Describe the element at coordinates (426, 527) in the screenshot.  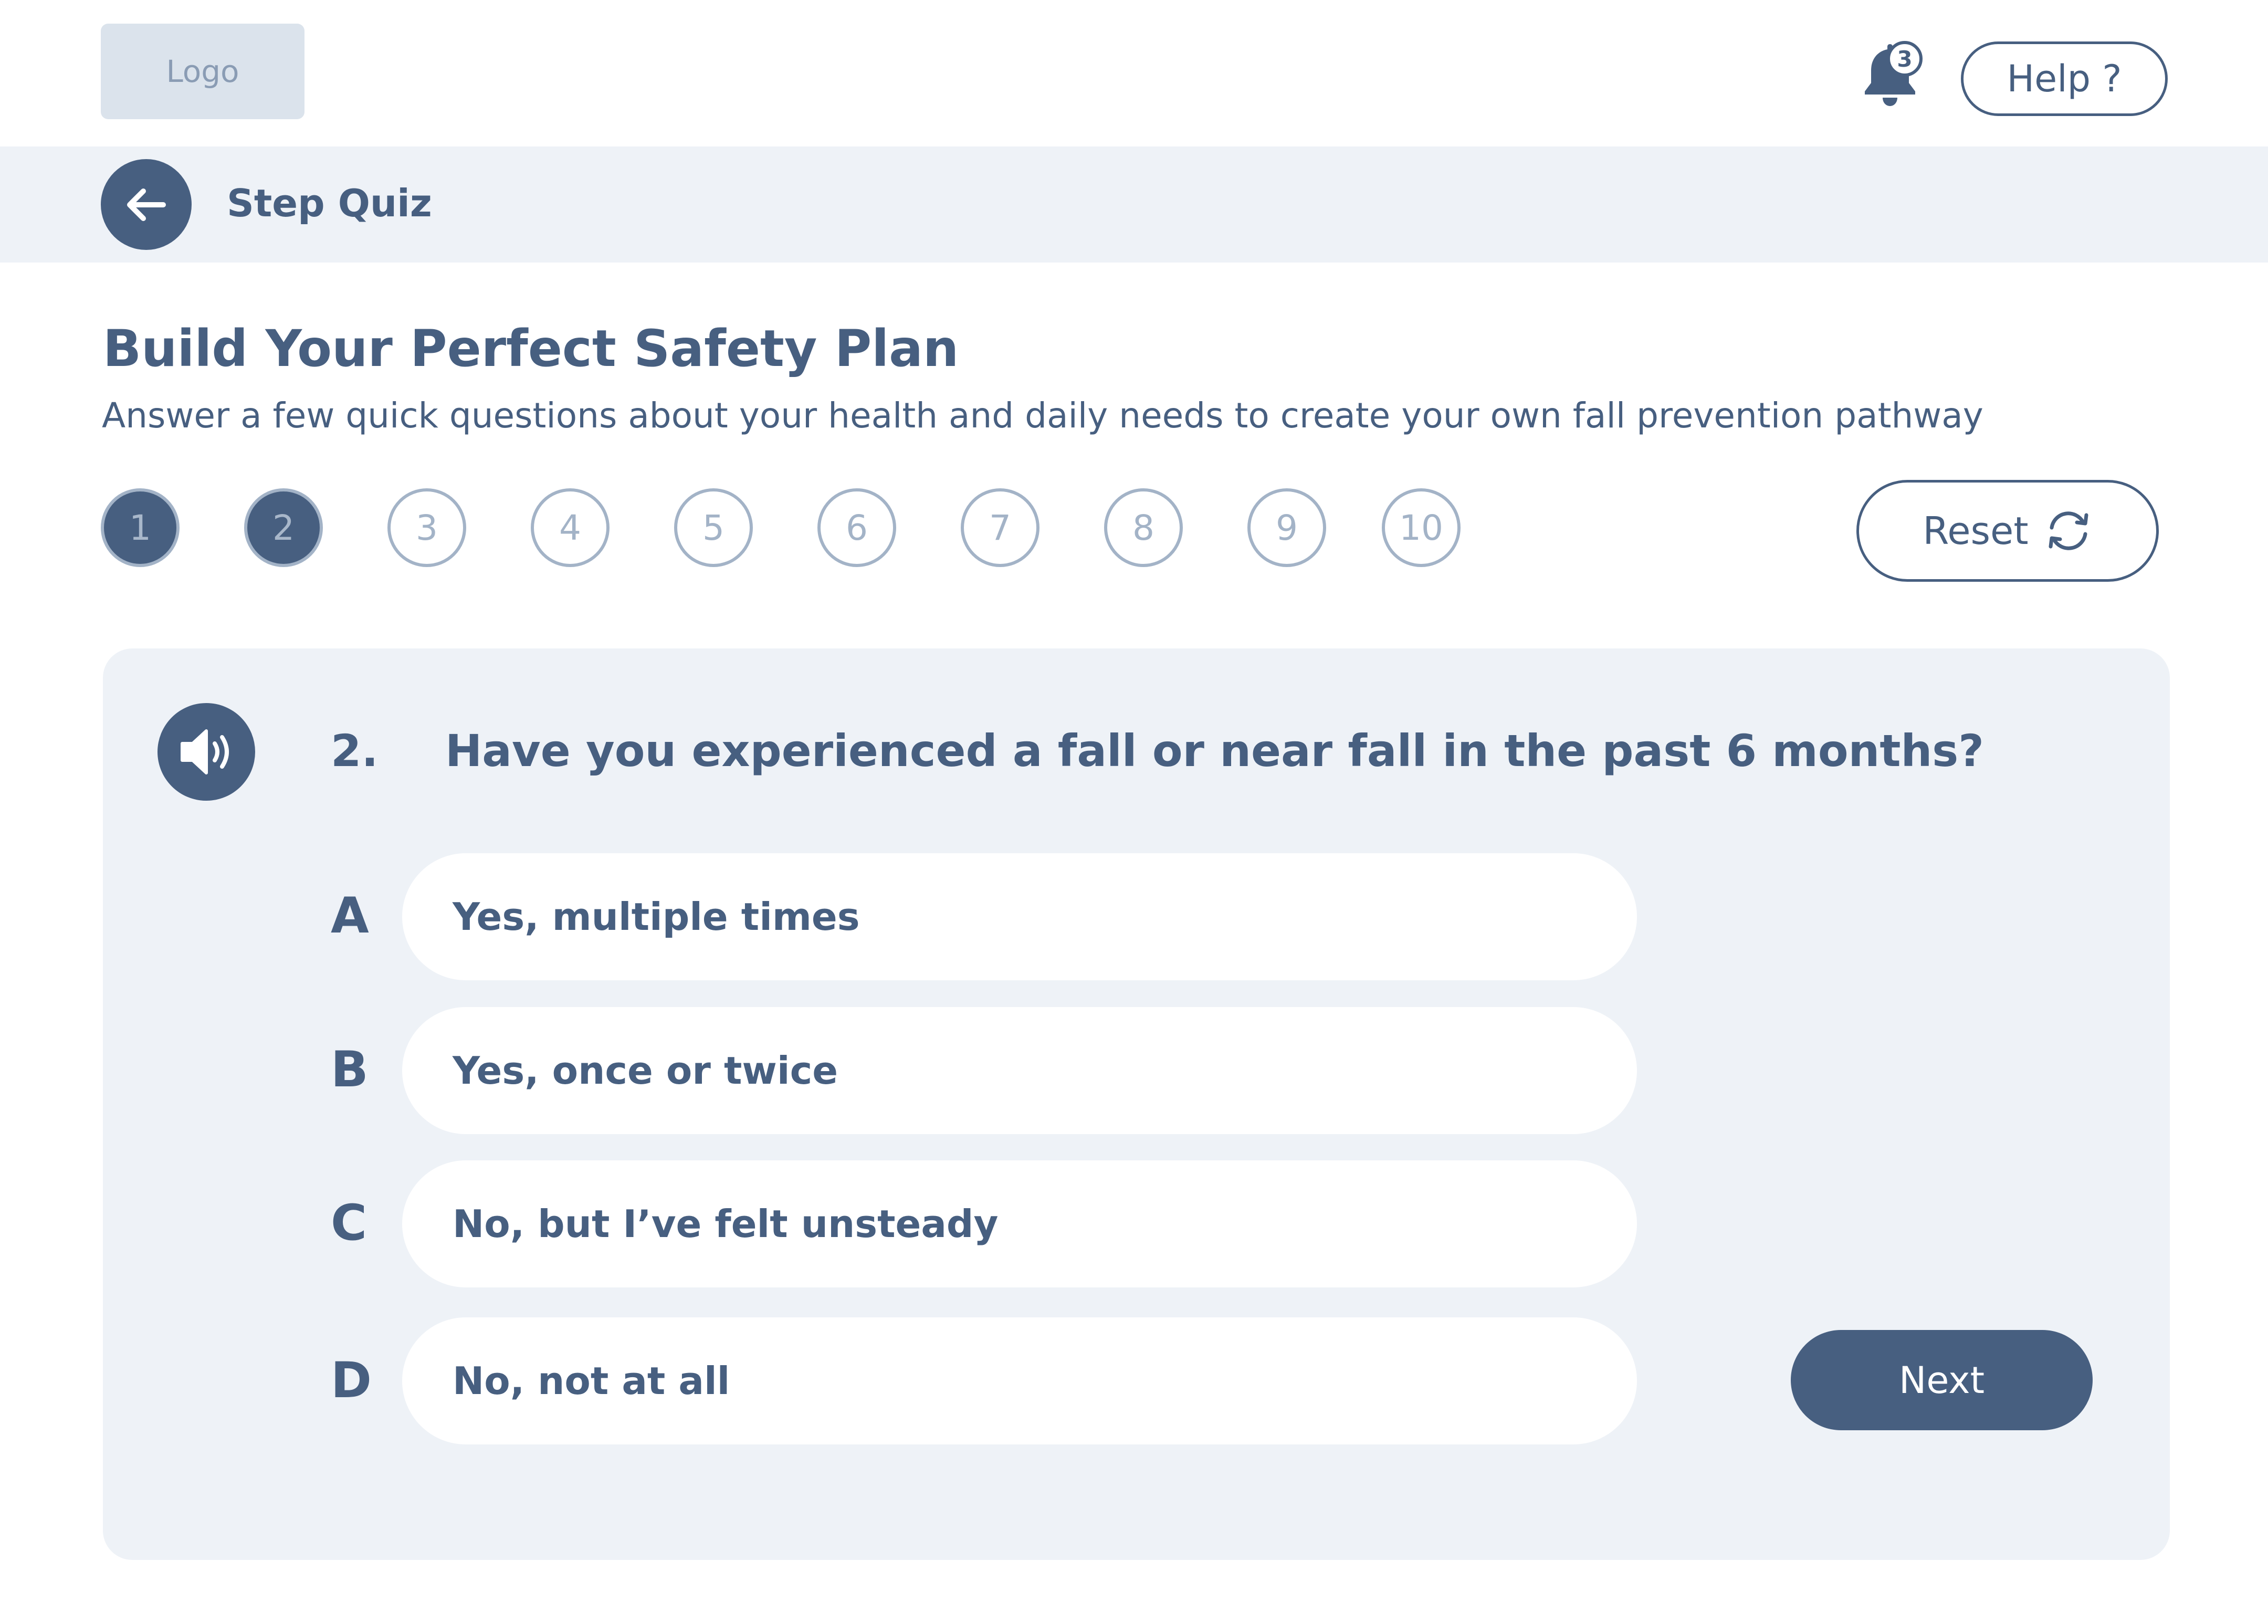
I see `step-3: 3` at that location.